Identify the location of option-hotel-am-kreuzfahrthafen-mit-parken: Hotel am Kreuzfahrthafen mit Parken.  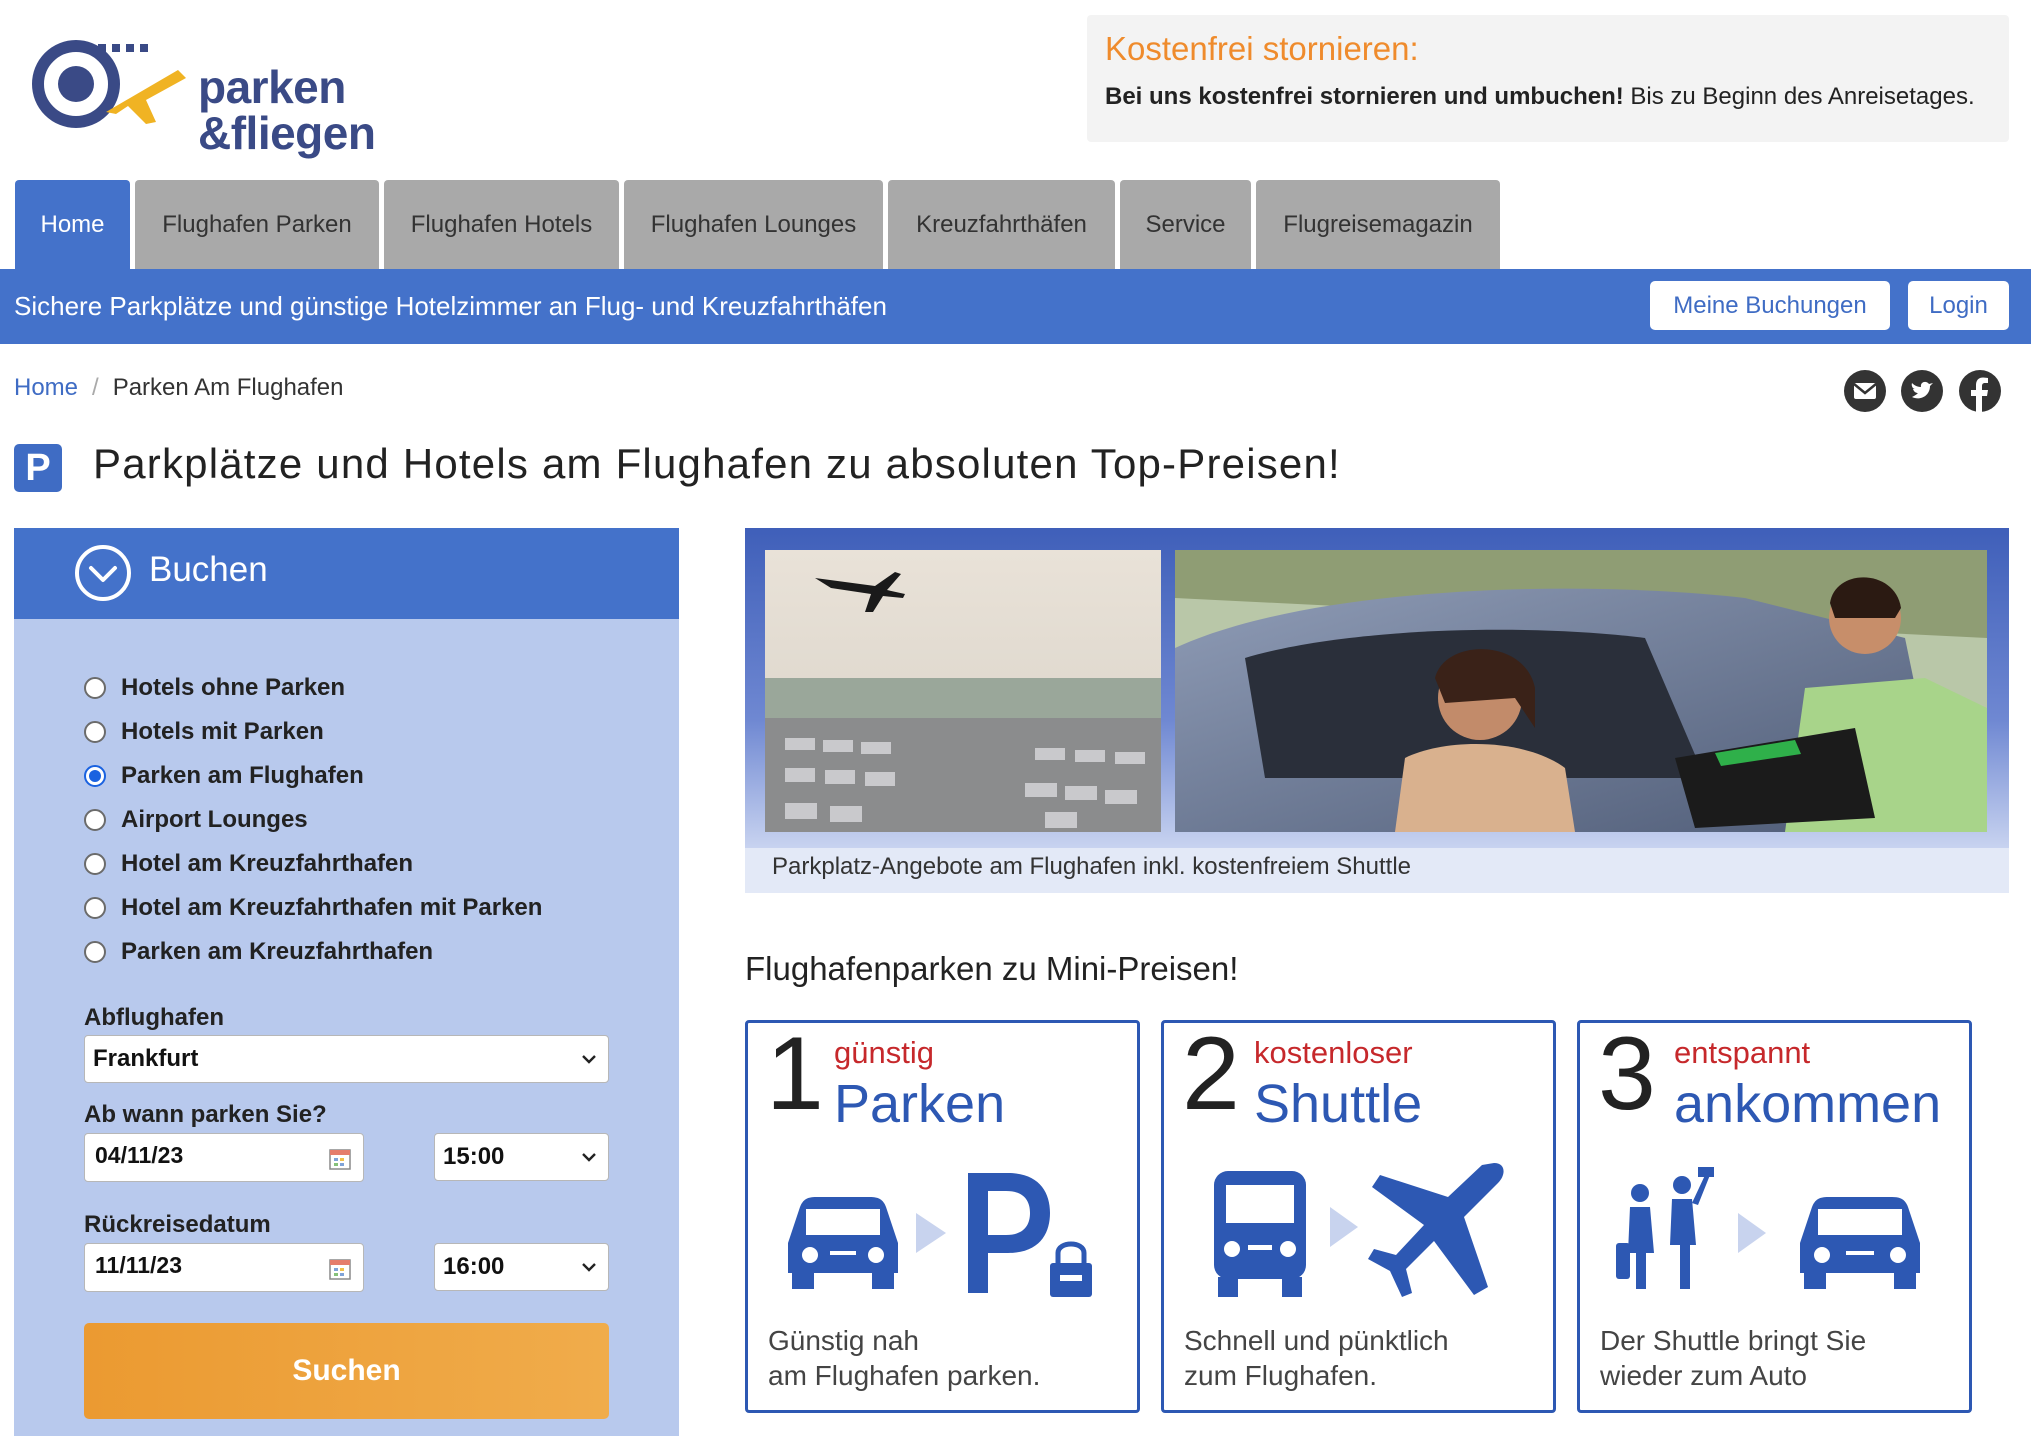
(313, 908).